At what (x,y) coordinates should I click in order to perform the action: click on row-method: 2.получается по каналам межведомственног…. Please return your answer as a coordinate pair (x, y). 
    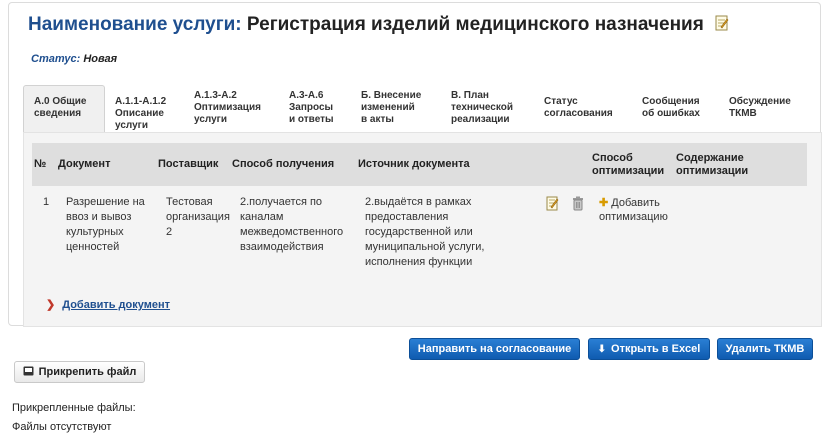
    Looking at the image, I should click on (292, 224).